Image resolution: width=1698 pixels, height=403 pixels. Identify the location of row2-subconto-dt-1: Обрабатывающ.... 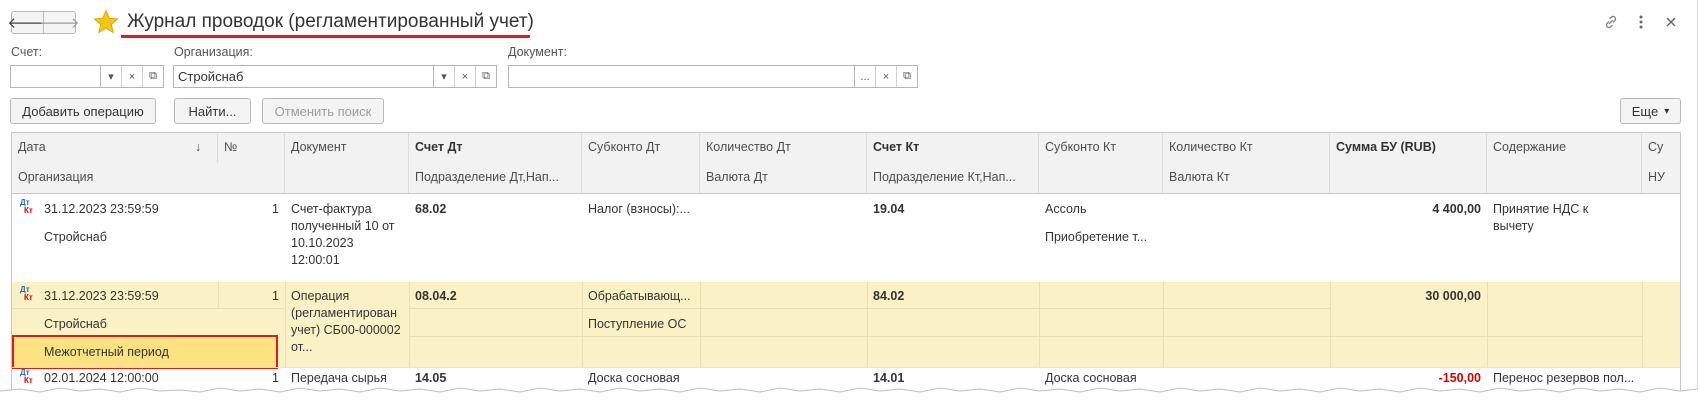
(641, 296).